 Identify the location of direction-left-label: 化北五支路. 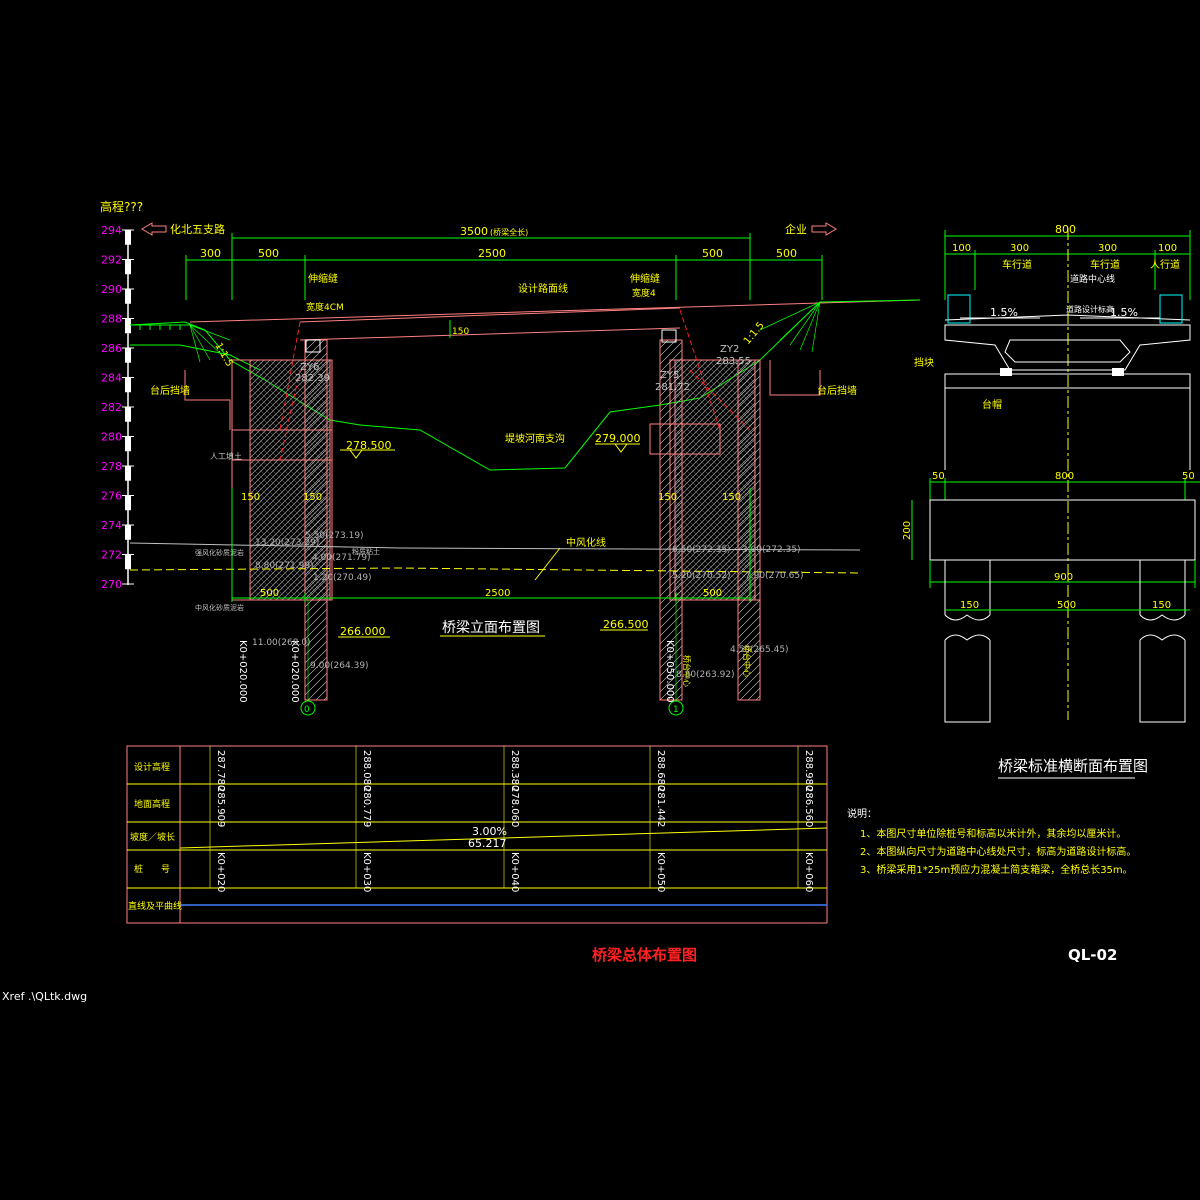
(197, 229).